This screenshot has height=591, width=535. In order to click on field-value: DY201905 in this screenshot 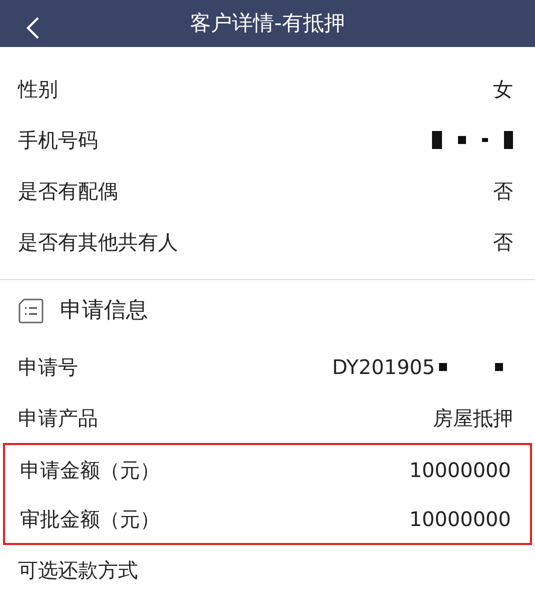, I will do `click(417, 367)`.